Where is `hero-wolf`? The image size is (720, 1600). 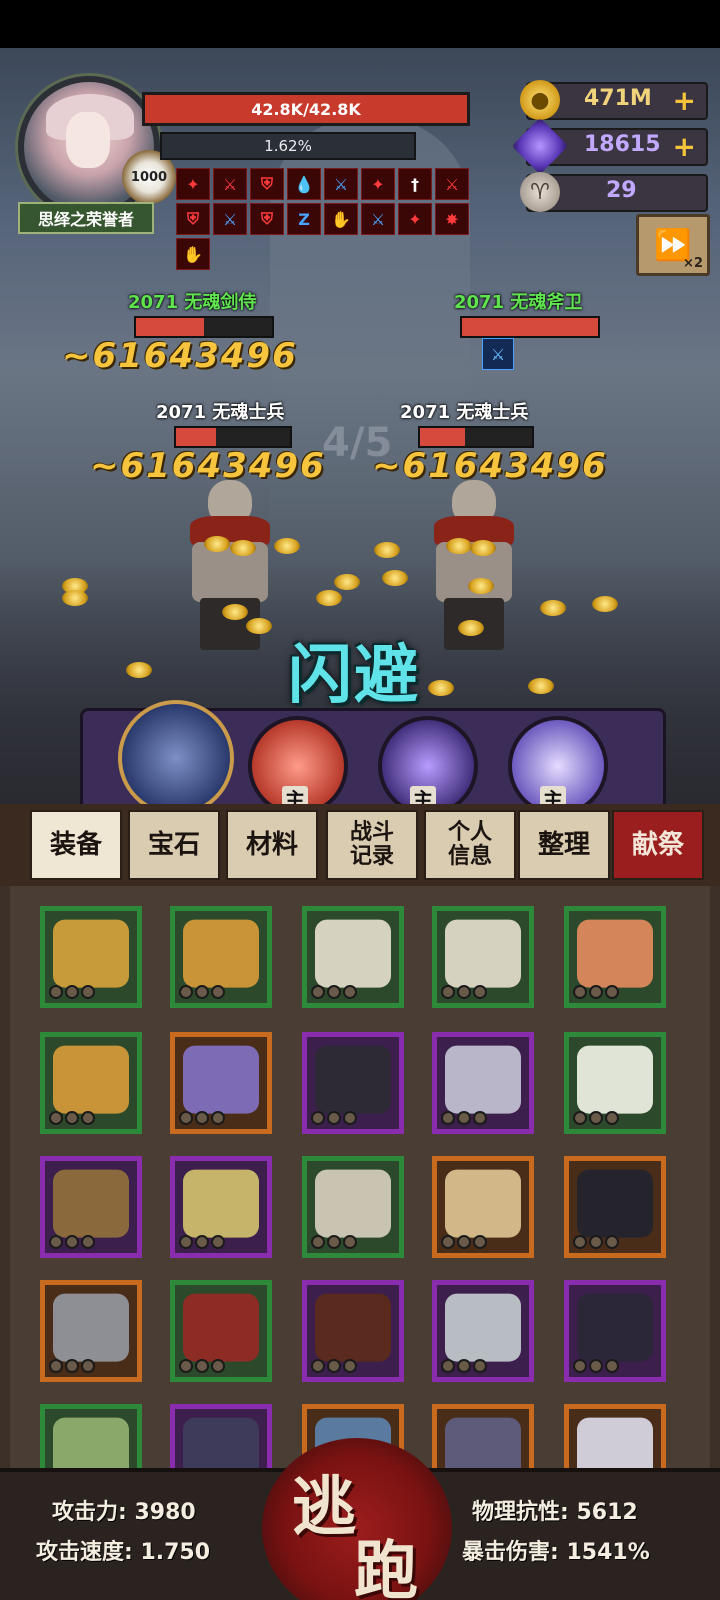
hero-wolf is located at coordinates (176, 758).